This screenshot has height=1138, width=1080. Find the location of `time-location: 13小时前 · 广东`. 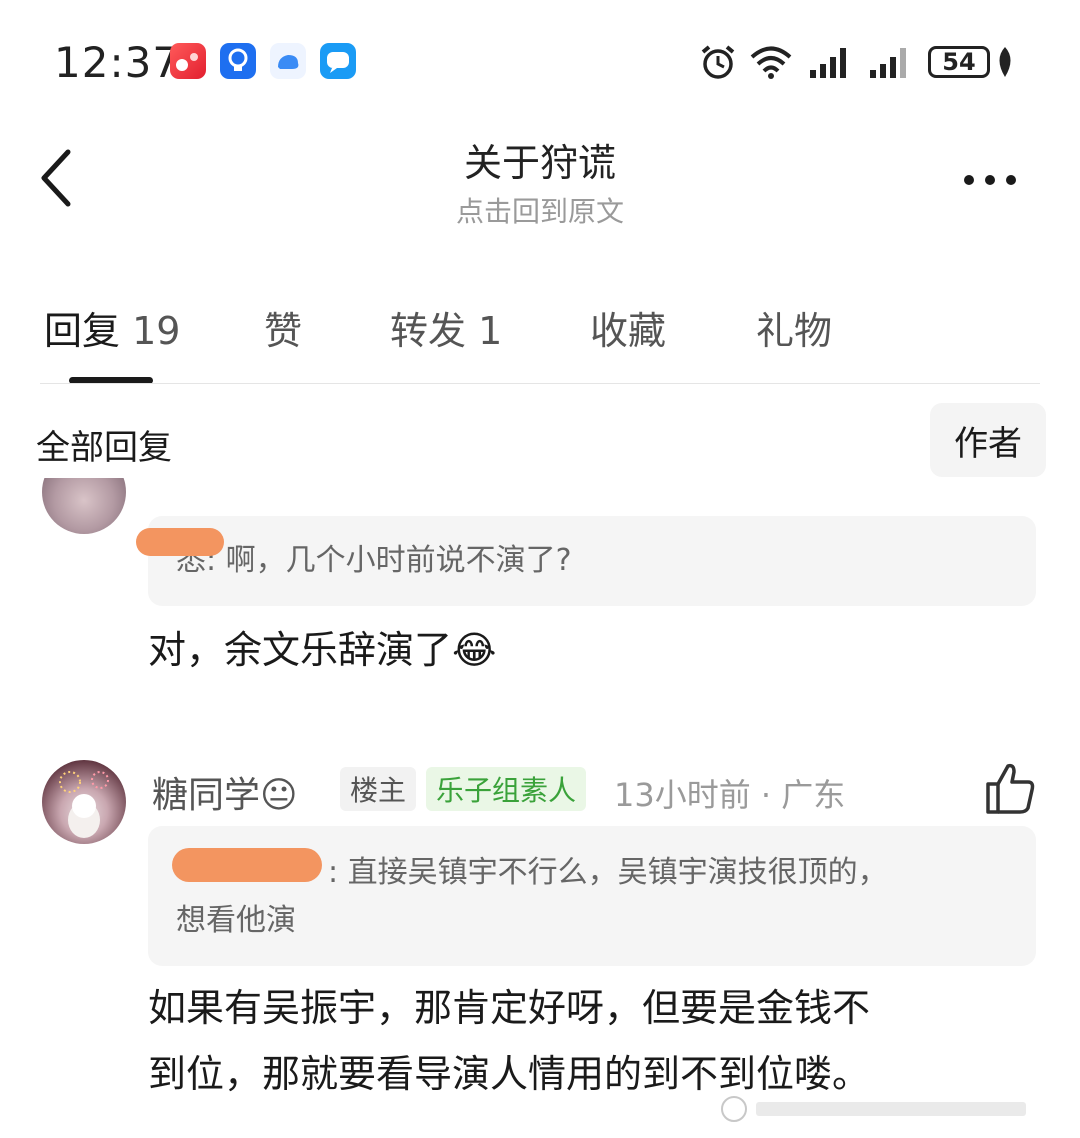

time-location: 13小时前 · 广东 is located at coordinates (730, 795).